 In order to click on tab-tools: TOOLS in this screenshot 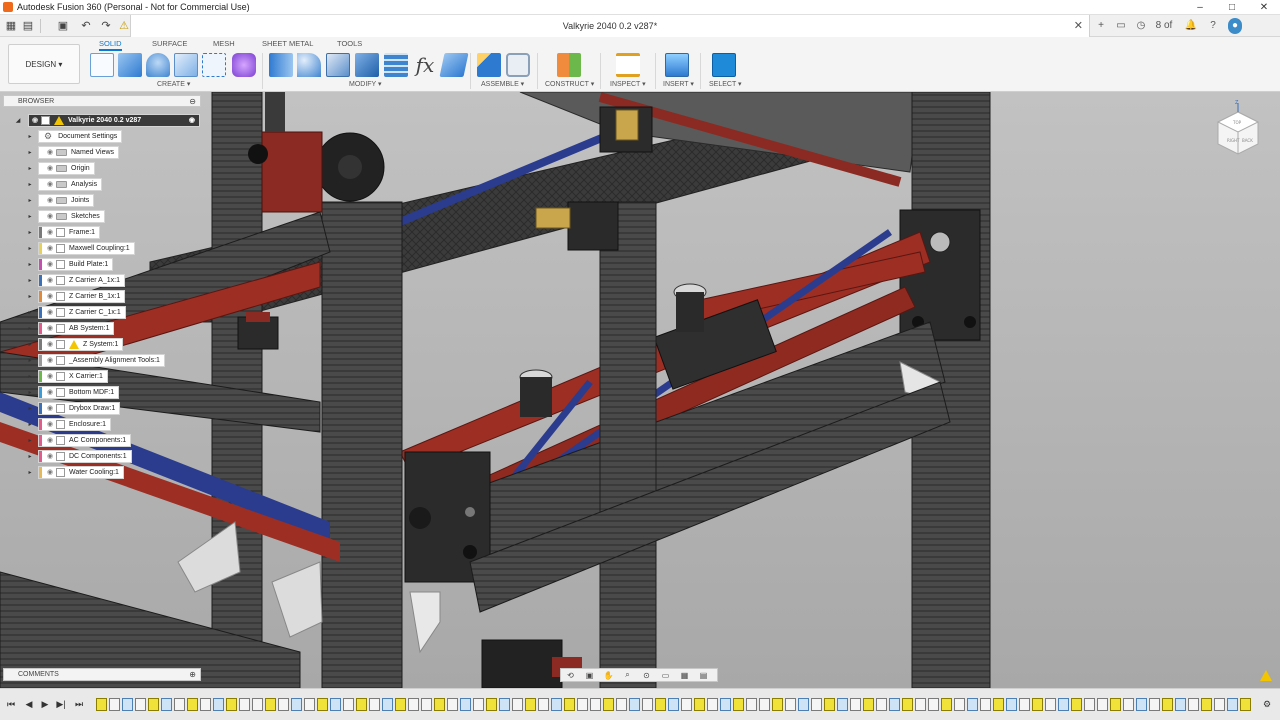, I will do `click(349, 43)`.